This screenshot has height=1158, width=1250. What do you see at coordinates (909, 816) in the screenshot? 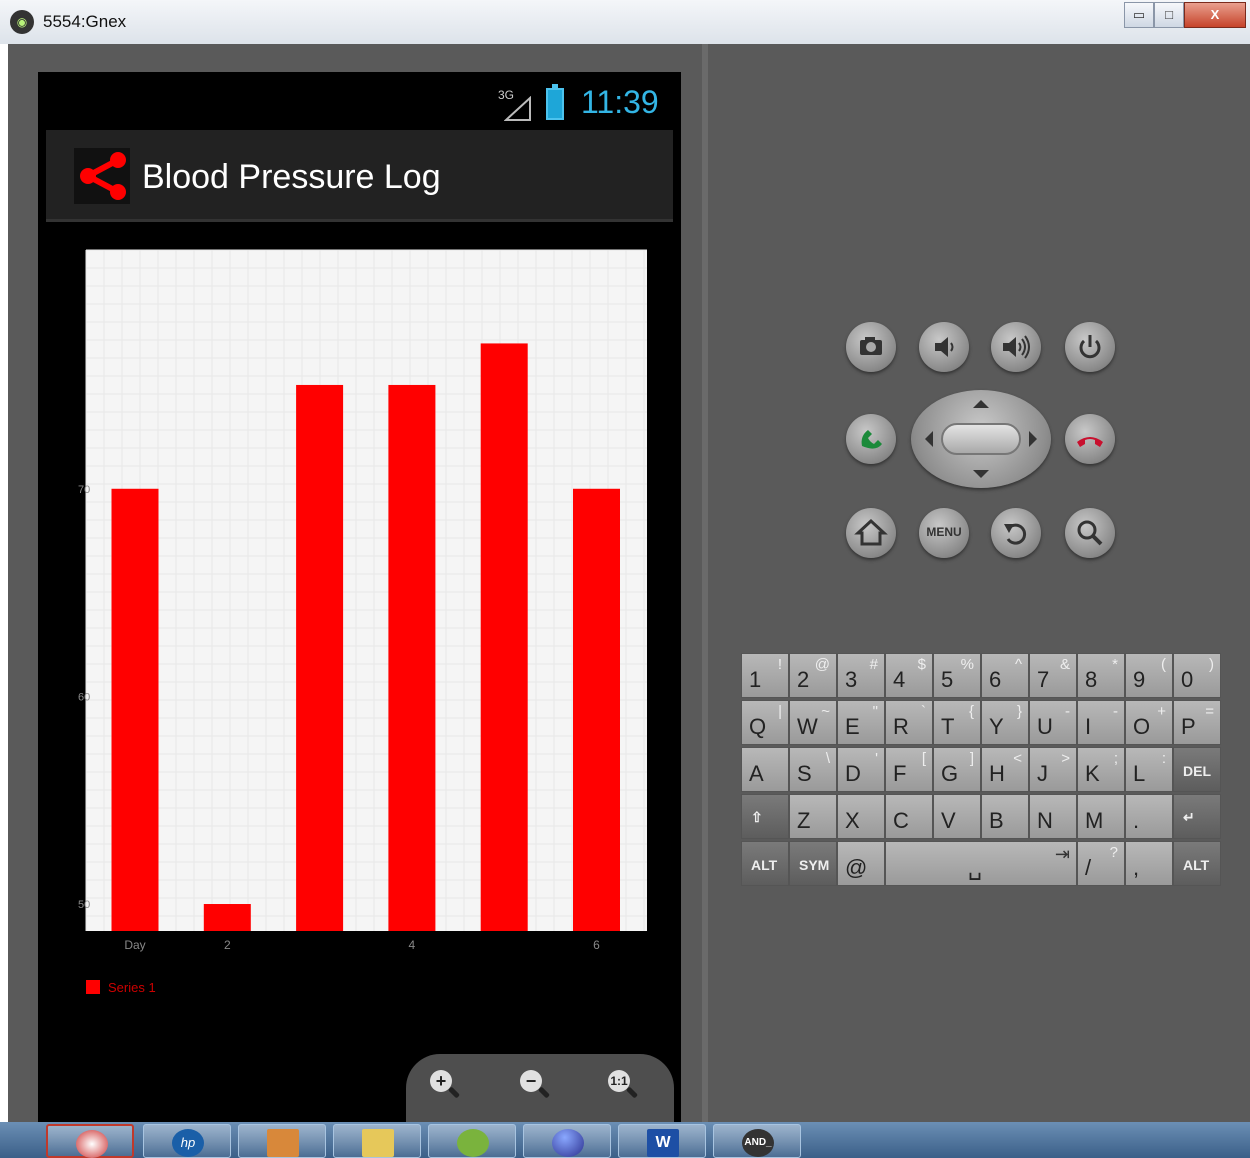
I see `key-c: C` at bounding box center [909, 816].